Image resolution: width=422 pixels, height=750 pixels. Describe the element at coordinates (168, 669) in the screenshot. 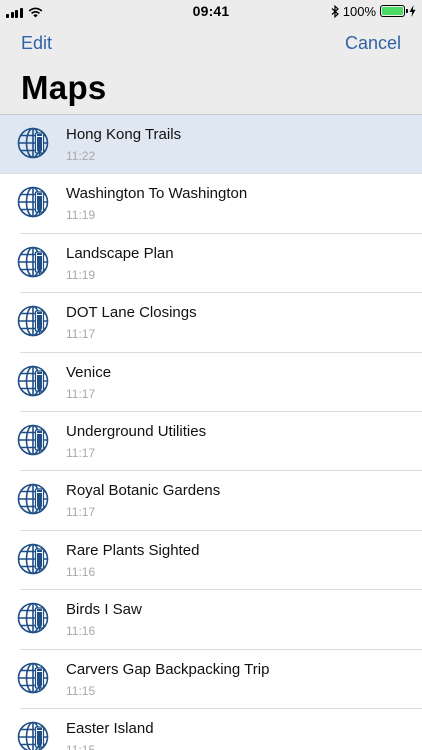

I see `map-title: Carvers Gap Backpacking Trip` at that location.